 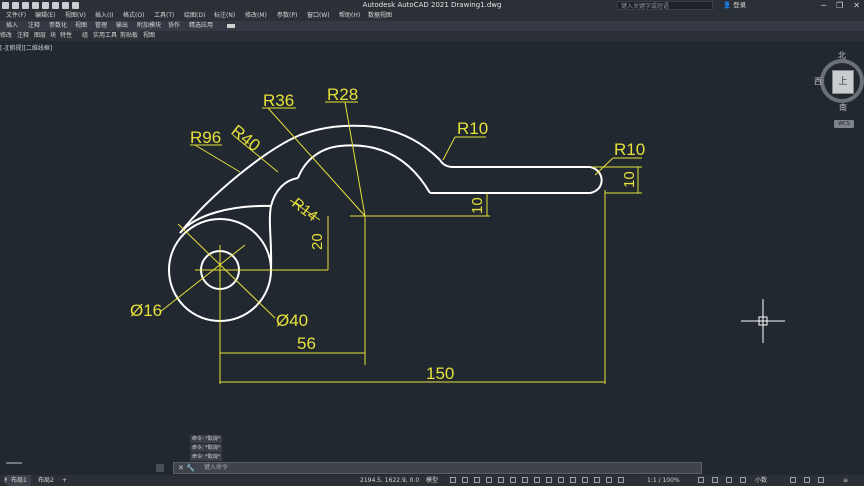 I want to click on top-arc-r36, so click(x=402, y=143).